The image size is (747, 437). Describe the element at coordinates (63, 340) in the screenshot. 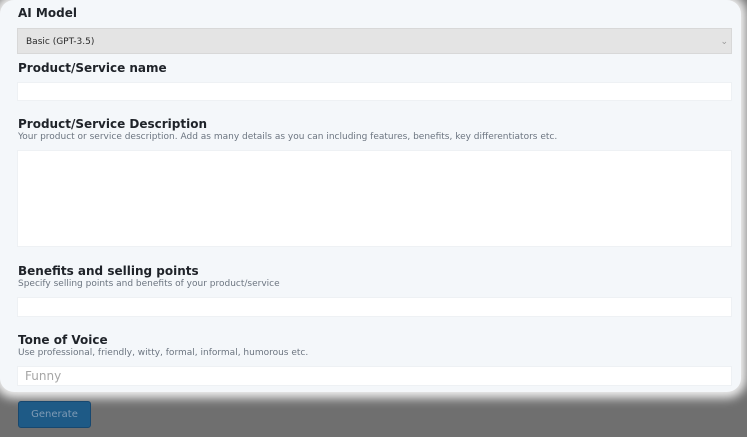

I see `tone-label: Tone of Voice` at that location.